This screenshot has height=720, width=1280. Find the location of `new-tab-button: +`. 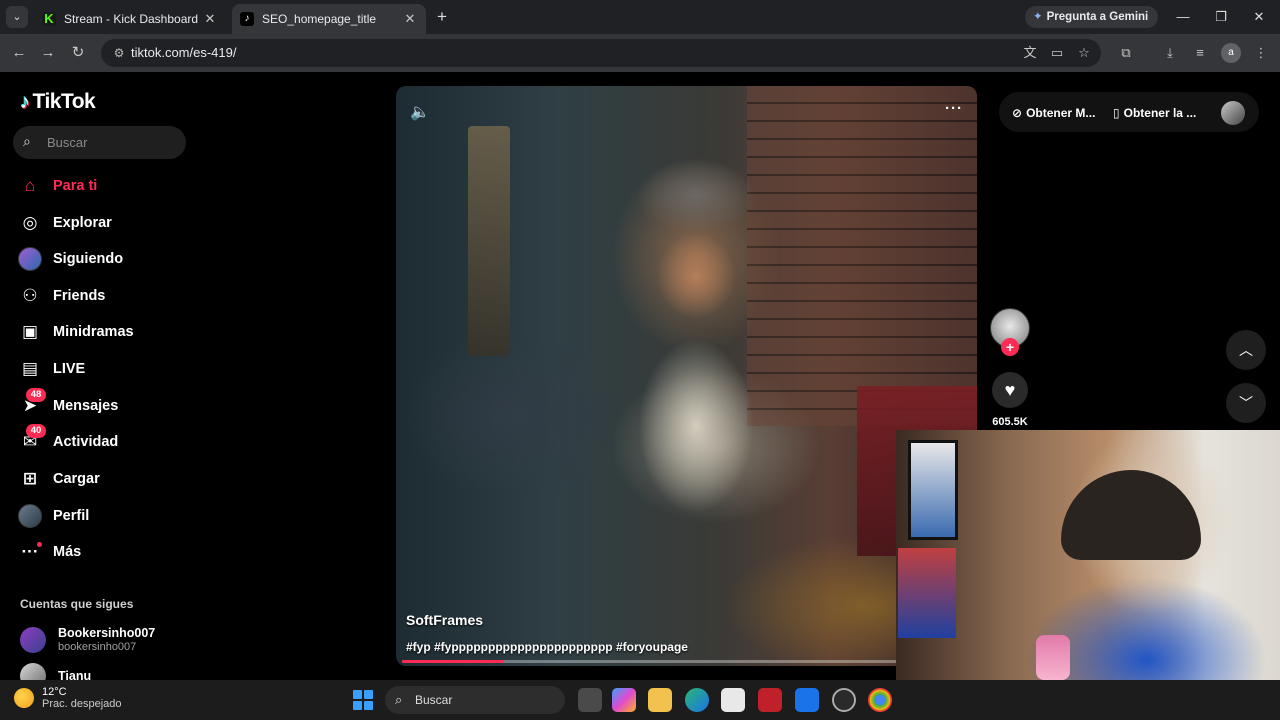

new-tab-button: + is located at coordinates (442, 17).